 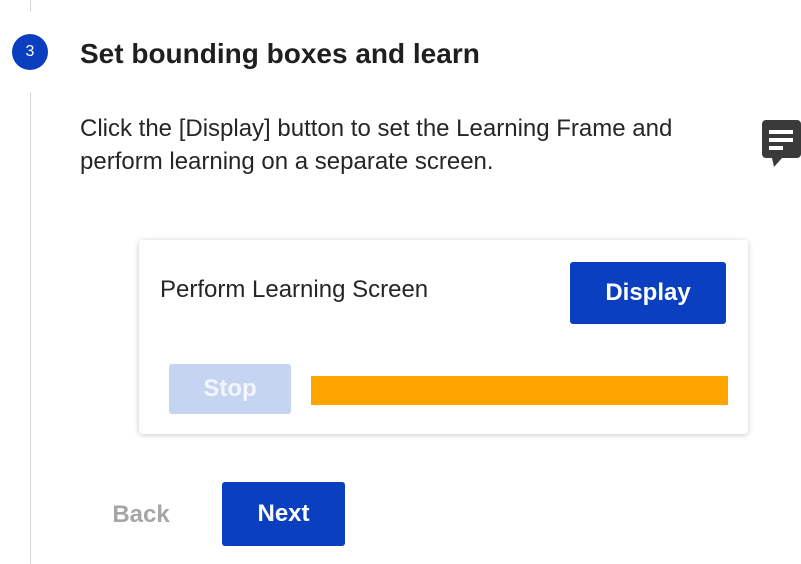 I want to click on learning-progress-fill, so click(x=519, y=390).